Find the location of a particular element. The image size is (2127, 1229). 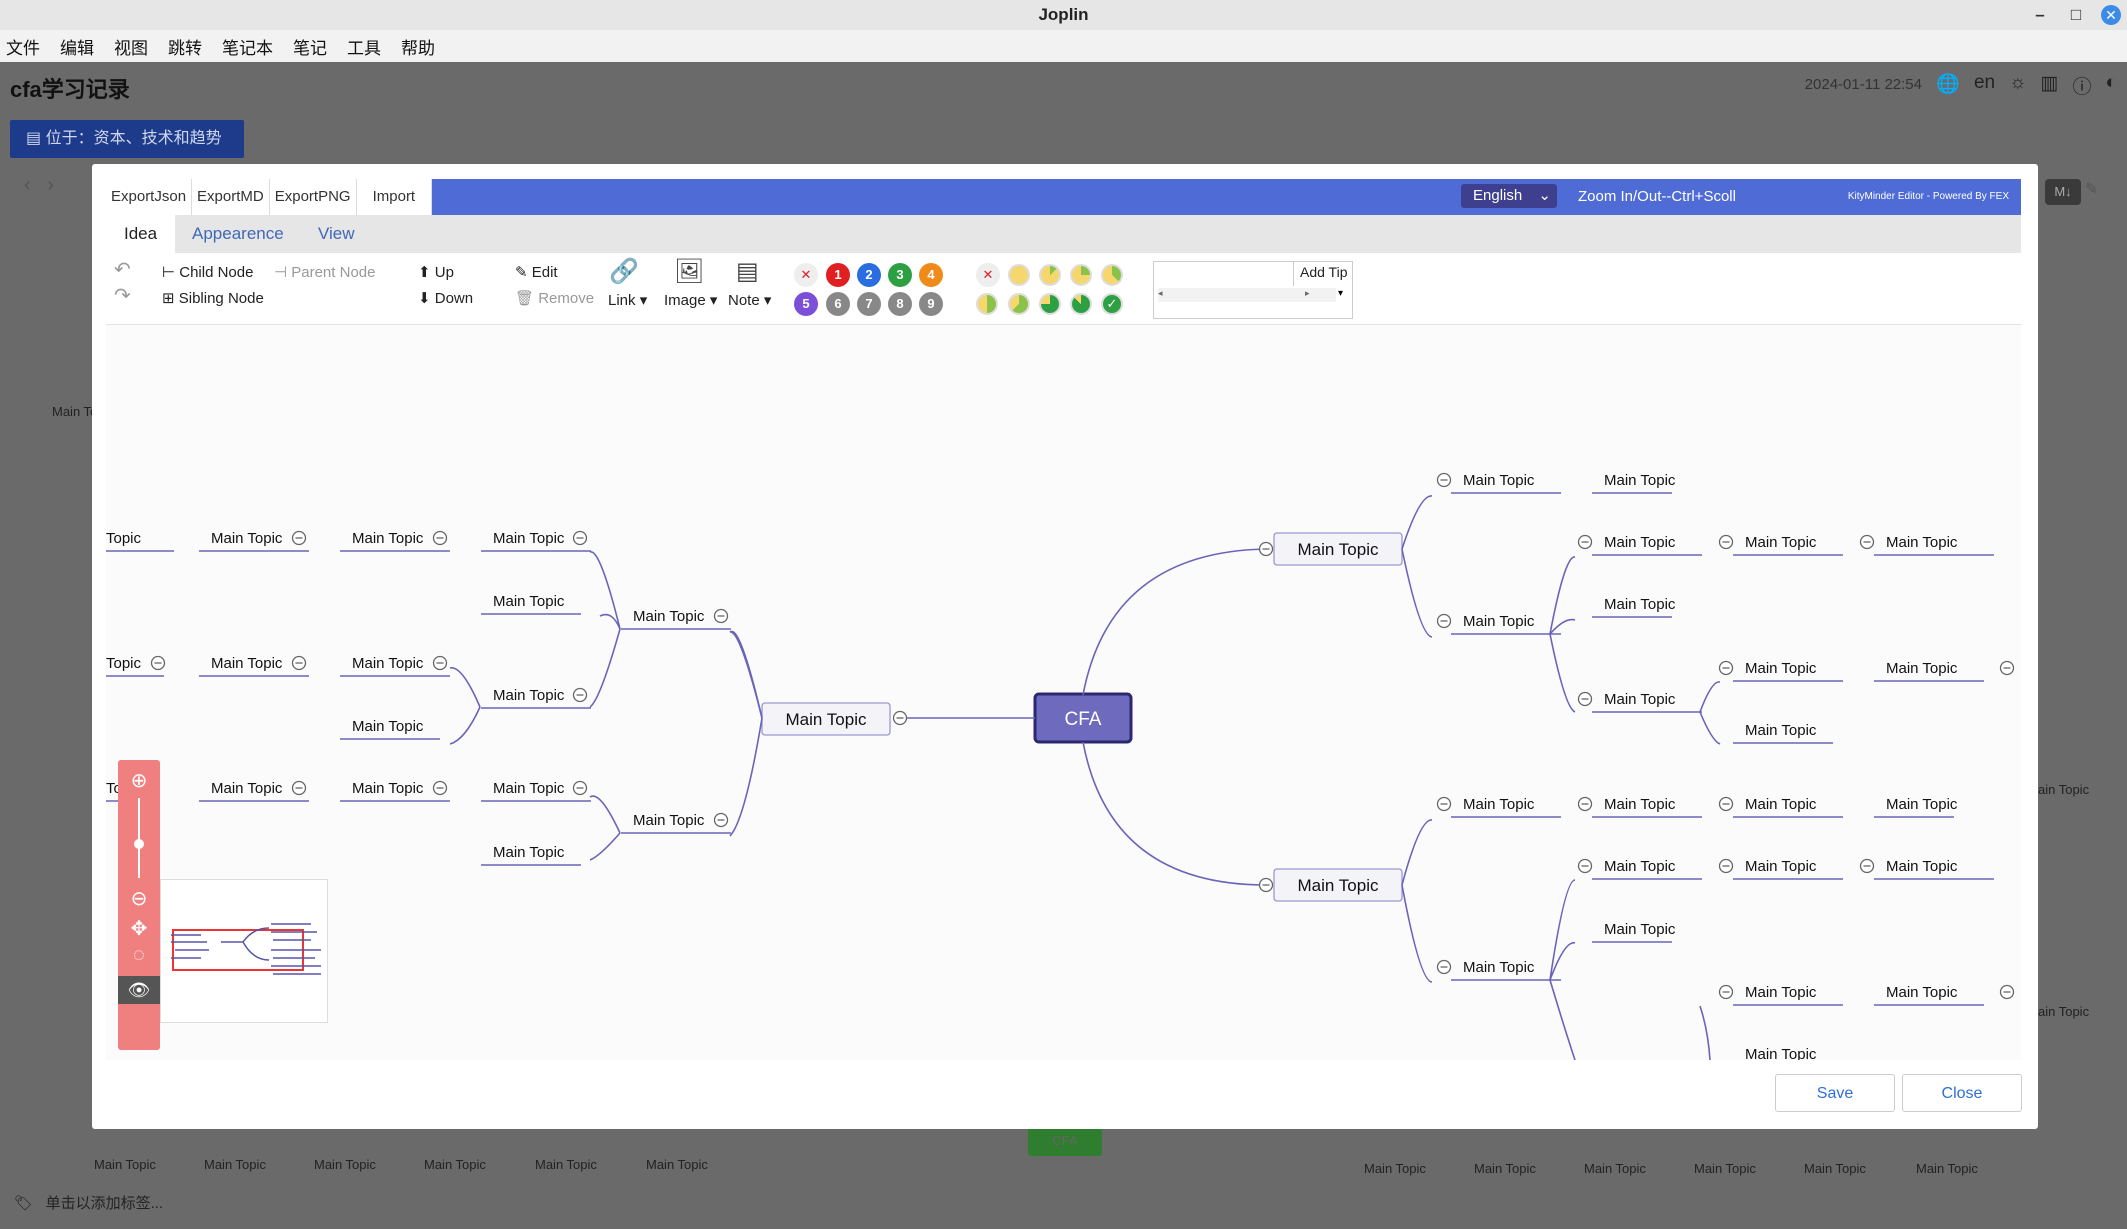

down-button: ⬇ Down is located at coordinates (445, 298).